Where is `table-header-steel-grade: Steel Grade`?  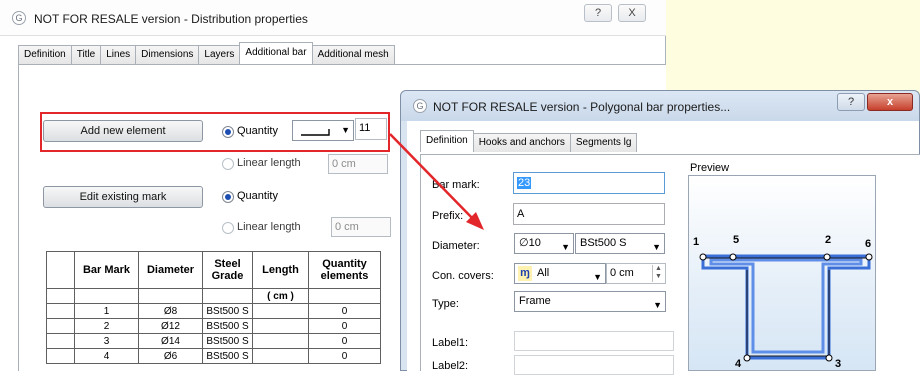 table-header-steel-grade: Steel Grade is located at coordinates (227, 270).